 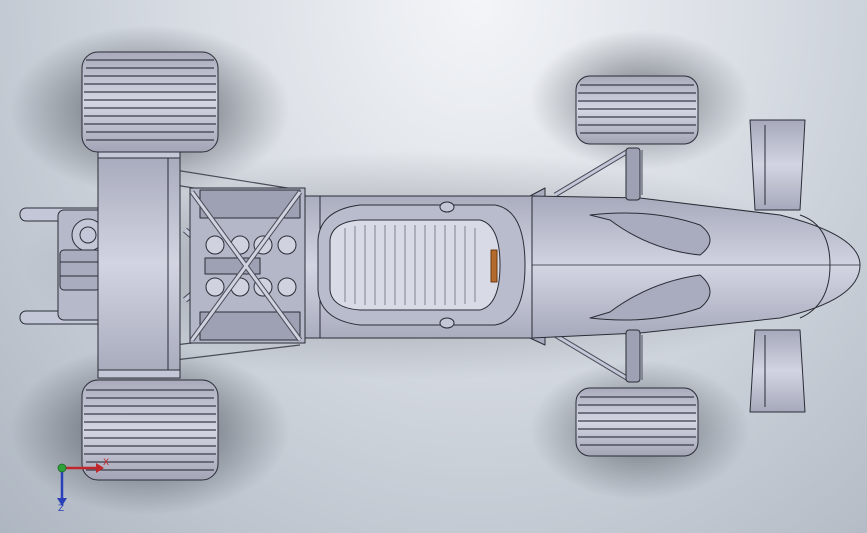 I want to click on front-left-tyre, so click(x=637, y=110).